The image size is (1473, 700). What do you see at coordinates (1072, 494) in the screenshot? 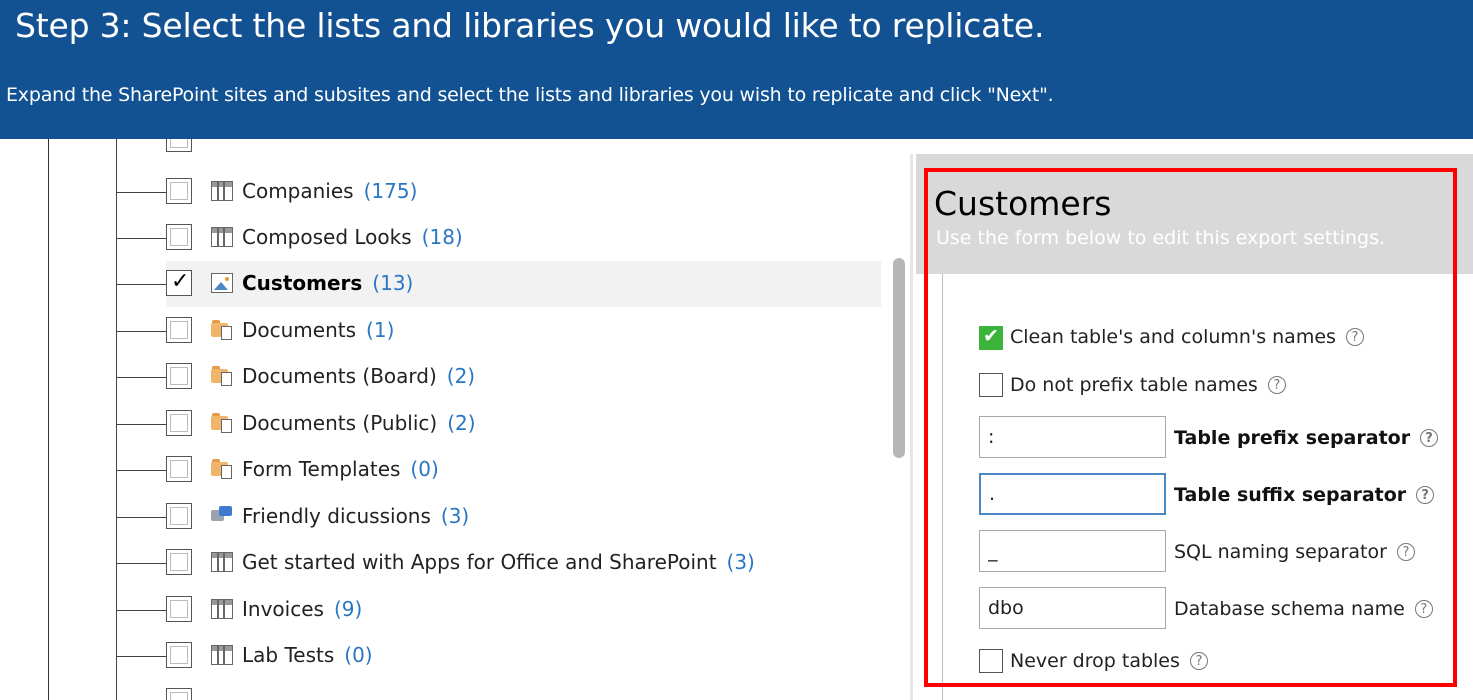
I see `table-suffix-separator-input` at bounding box center [1072, 494].